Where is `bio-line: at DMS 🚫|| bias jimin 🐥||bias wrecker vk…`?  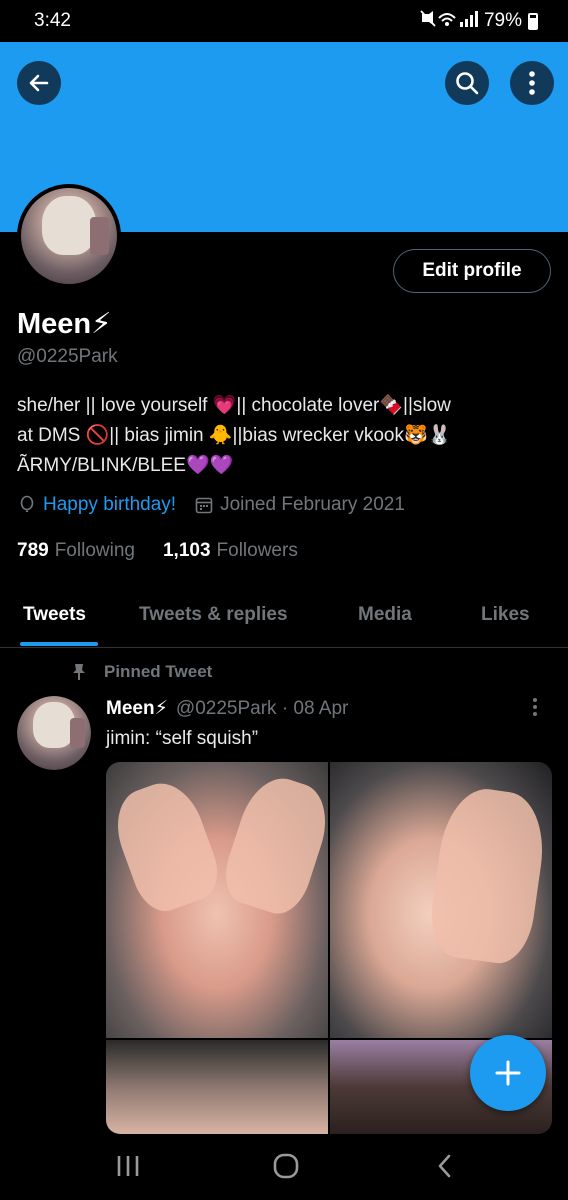 bio-line: at DMS 🚫|| bias jimin 🐥||bias wrecker vk… is located at coordinates (234, 435).